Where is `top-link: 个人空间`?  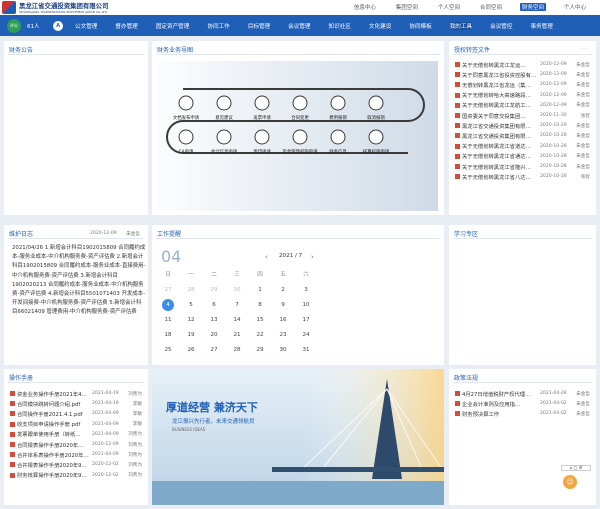 top-link: 个人空间 is located at coordinates (449, 7).